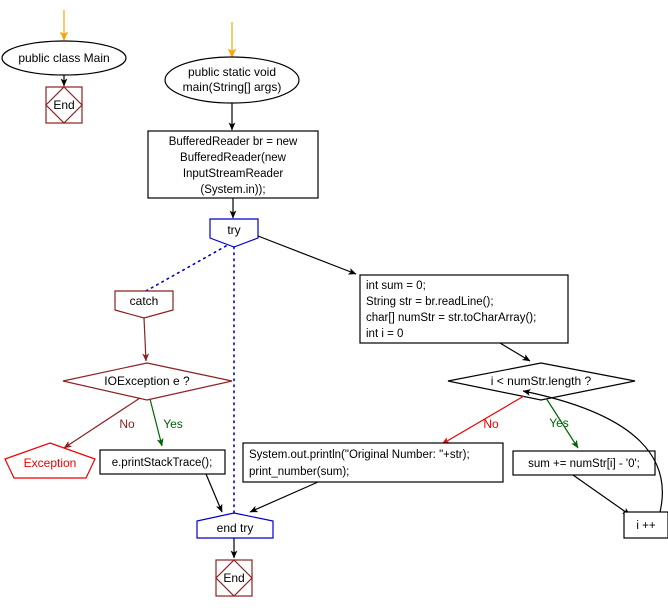  Describe the element at coordinates (146, 339) in the screenshot. I see `edge-catch-to-io-decision` at that location.